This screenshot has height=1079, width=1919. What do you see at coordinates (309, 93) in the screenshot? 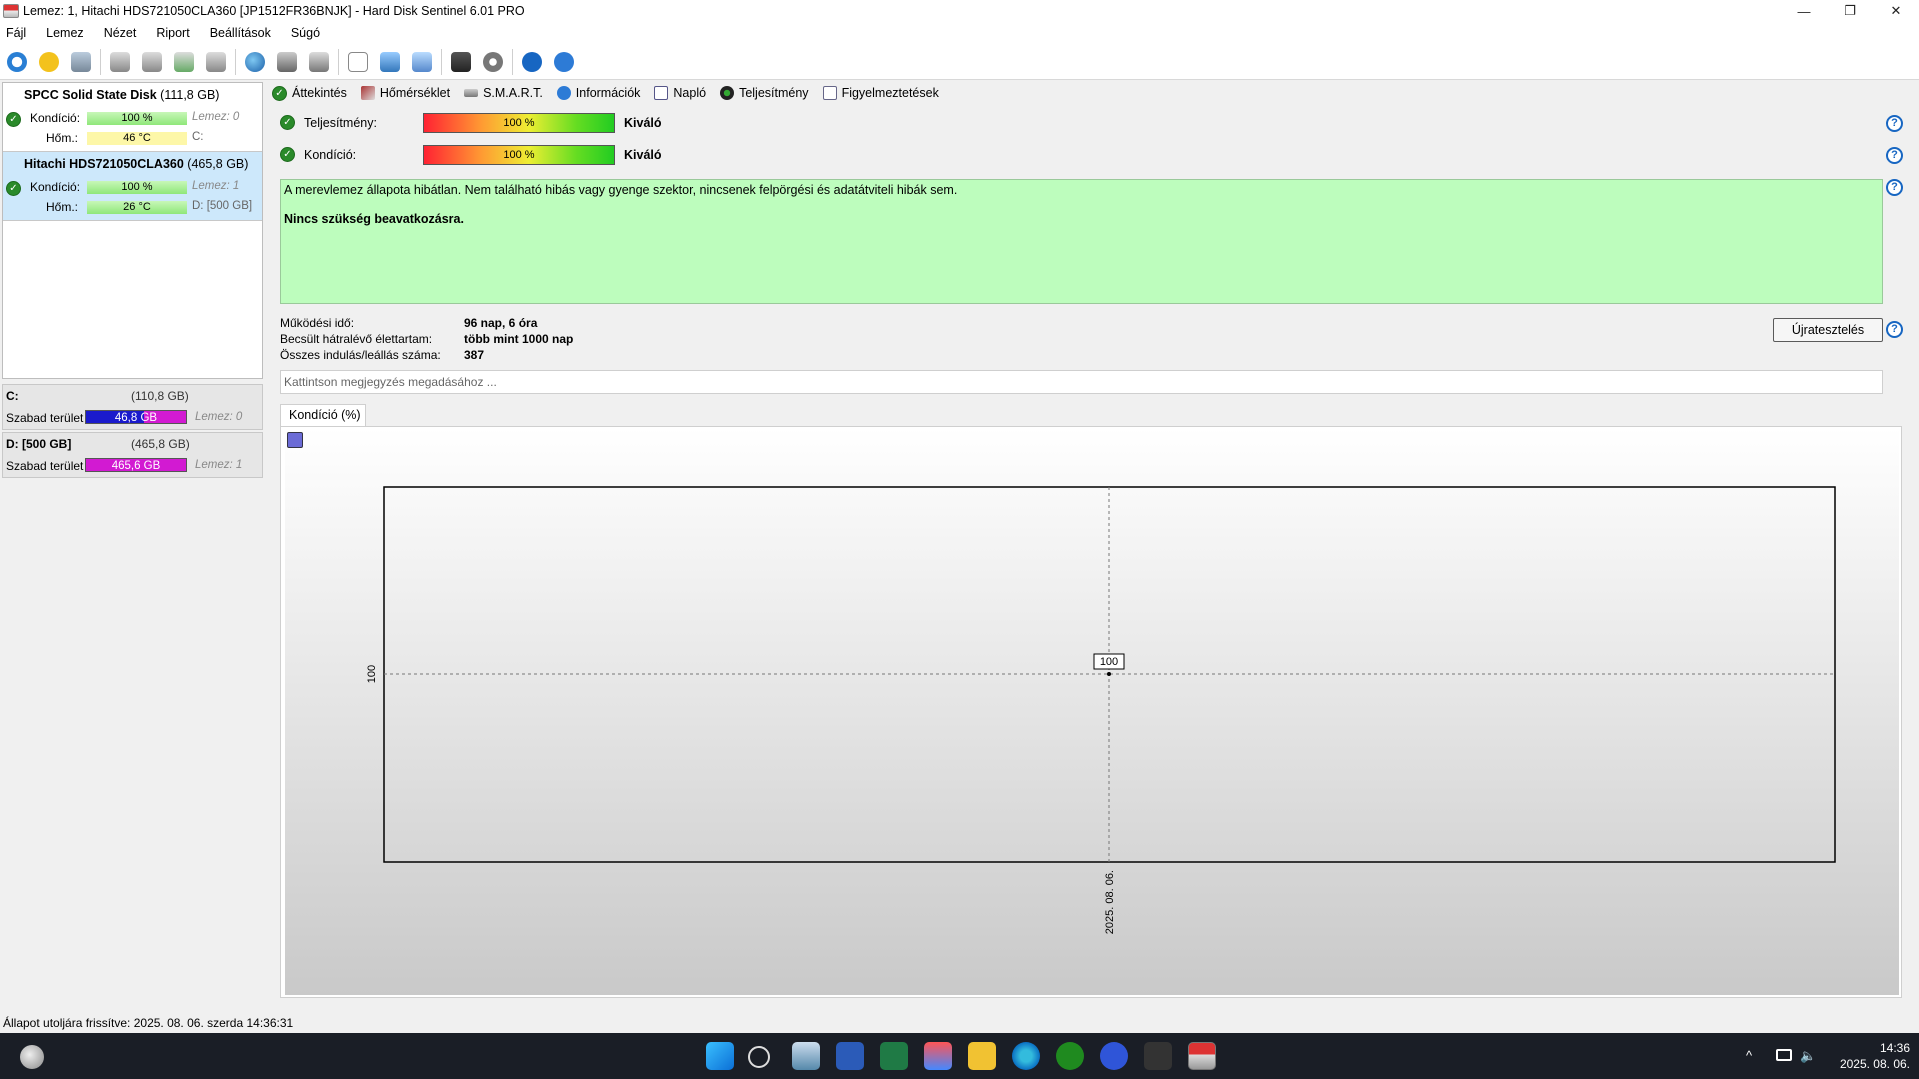
I see `tab-overview: ✓ Áttekintés` at bounding box center [309, 93].